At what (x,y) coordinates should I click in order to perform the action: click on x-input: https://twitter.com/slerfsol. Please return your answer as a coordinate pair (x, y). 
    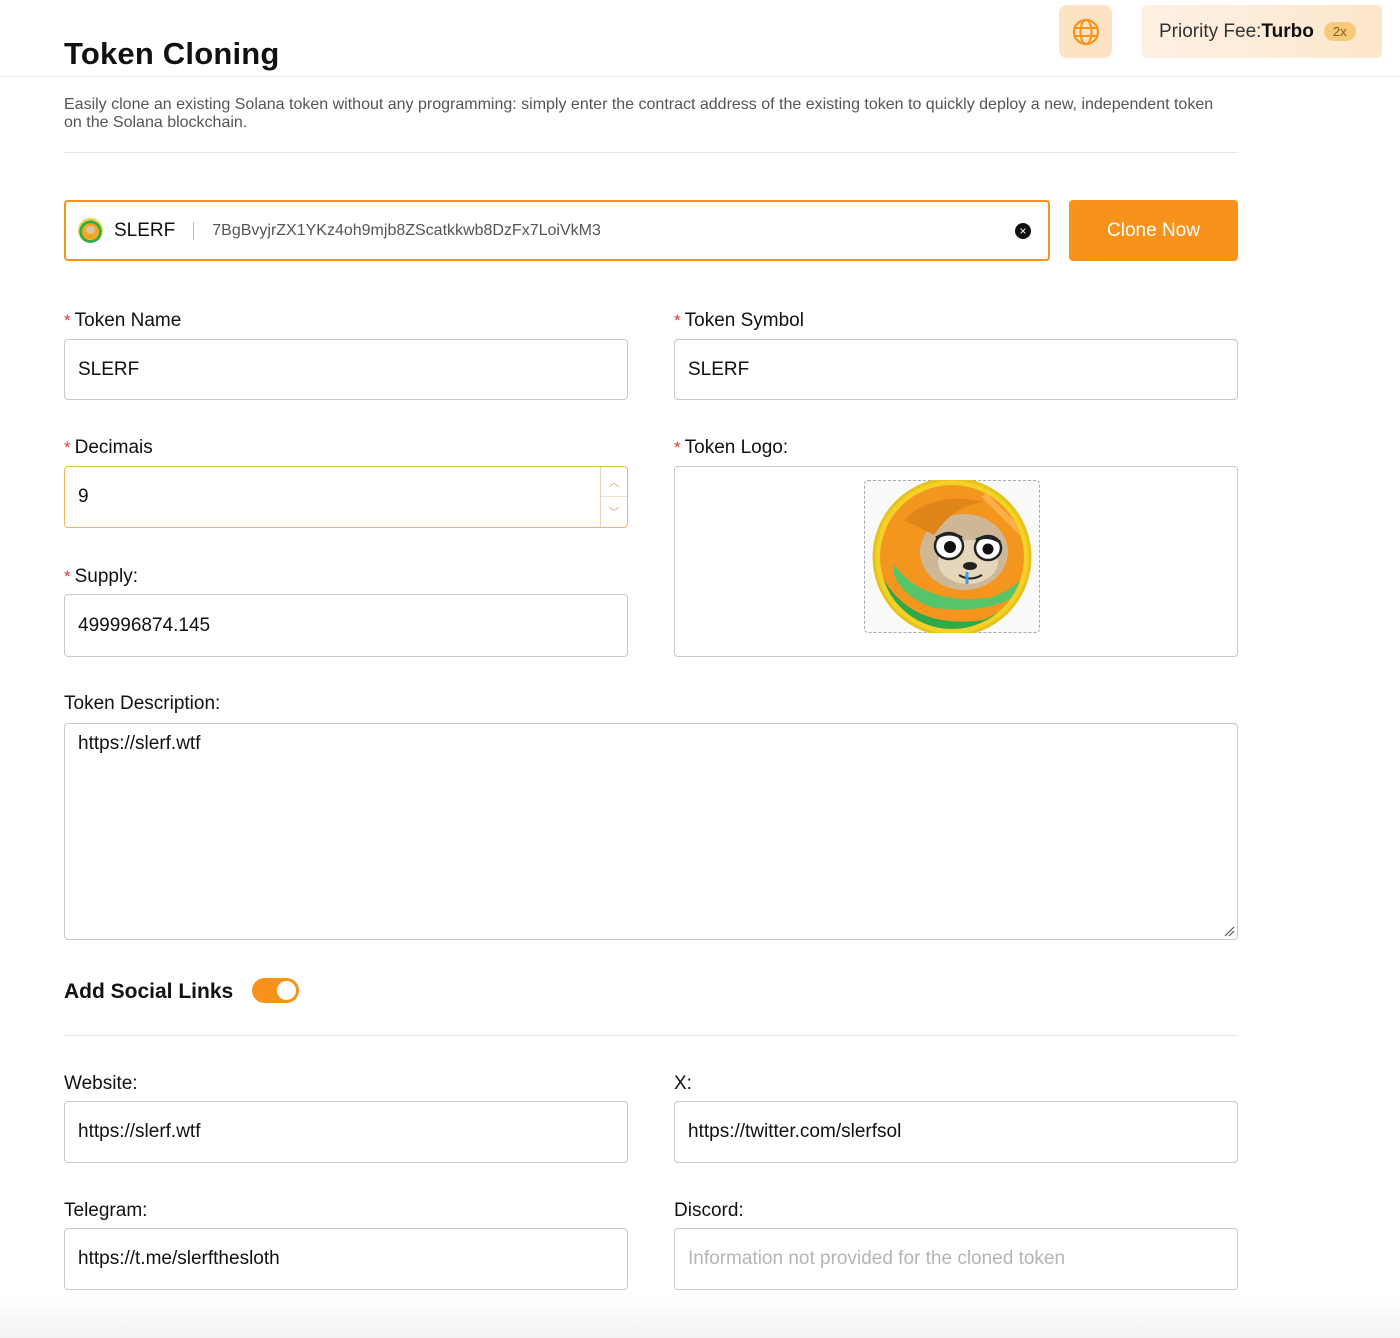
    Looking at the image, I should click on (956, 1132).